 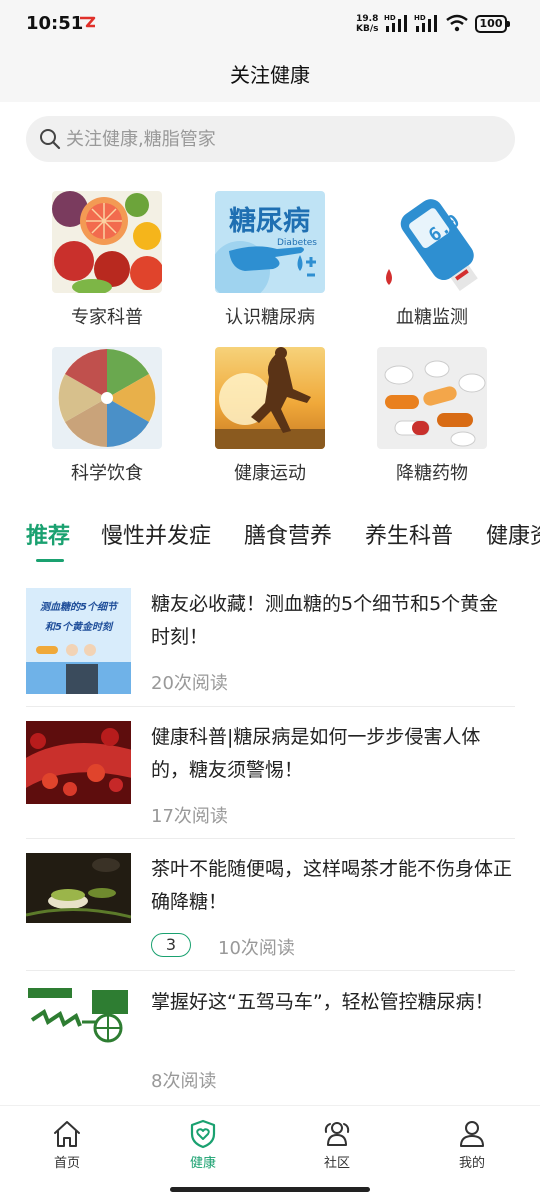 I want to click on category-know-diabetes: 糖尿病 Diabetes 认识糖尿病, so click(x=270, y=260).